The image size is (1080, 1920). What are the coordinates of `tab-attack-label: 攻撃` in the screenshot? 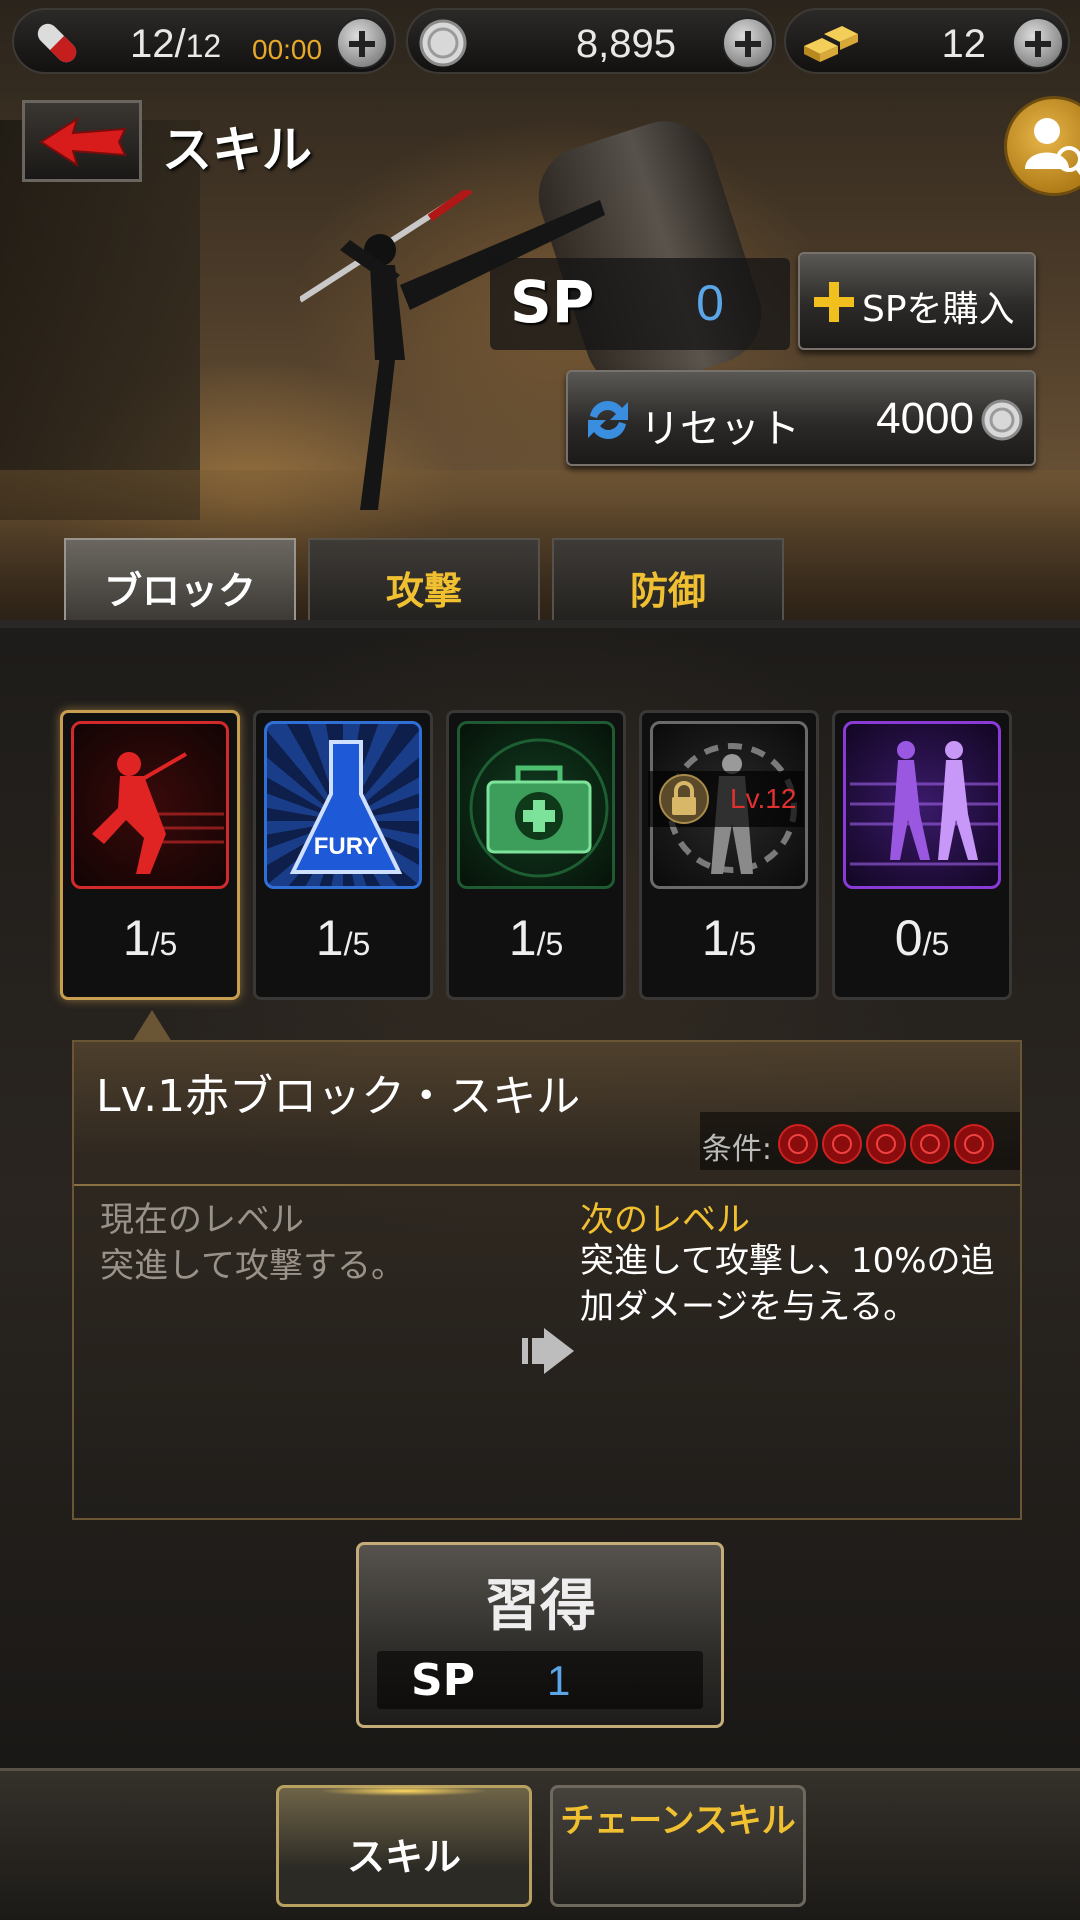 It's located at (423, 591).